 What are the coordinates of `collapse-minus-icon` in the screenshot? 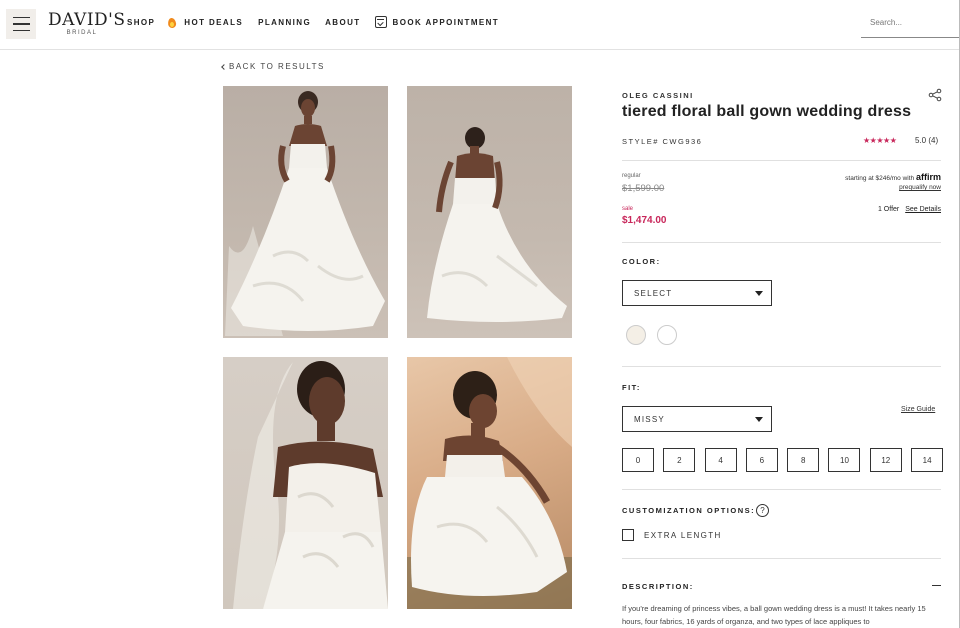 It's located at (936, 586).